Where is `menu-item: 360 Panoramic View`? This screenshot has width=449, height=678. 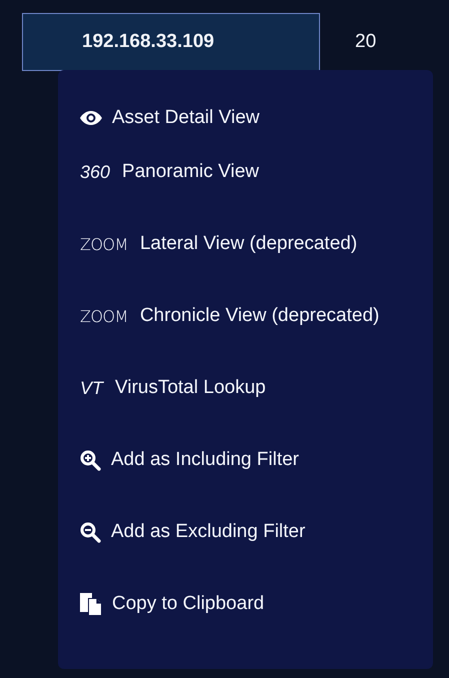
menu-item: 360 Panoramic View is located at coordinates (252, 172).